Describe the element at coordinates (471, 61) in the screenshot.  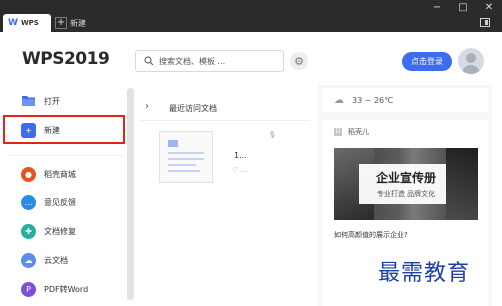
I see `avatar` at that location.